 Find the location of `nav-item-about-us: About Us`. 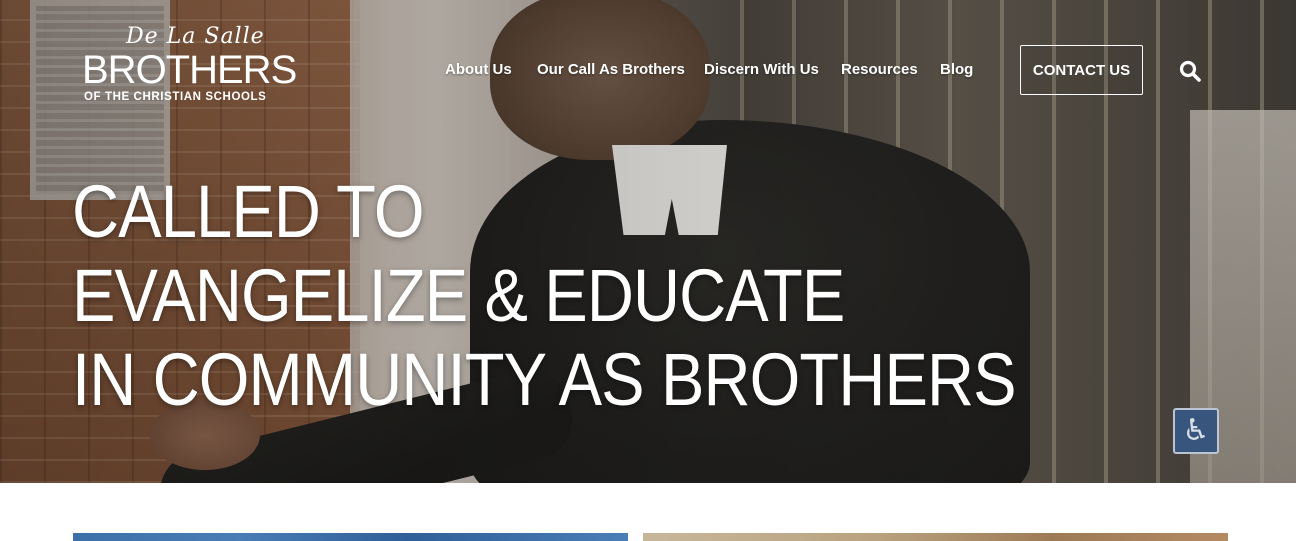

nav-item-about-us: About Us is located at coordinates (478, 70).